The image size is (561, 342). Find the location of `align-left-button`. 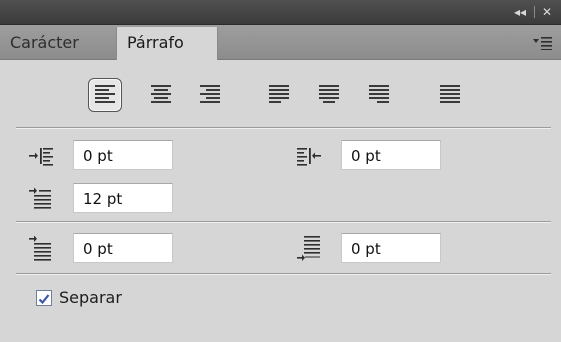

align-left-button is located at coordinates (105, 95).